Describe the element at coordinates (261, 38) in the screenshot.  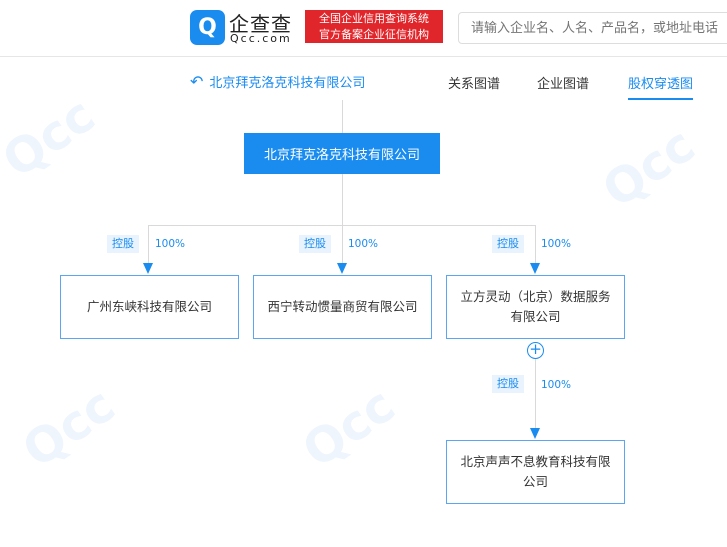
I see `logo-domain: Qcc.com` at that location.